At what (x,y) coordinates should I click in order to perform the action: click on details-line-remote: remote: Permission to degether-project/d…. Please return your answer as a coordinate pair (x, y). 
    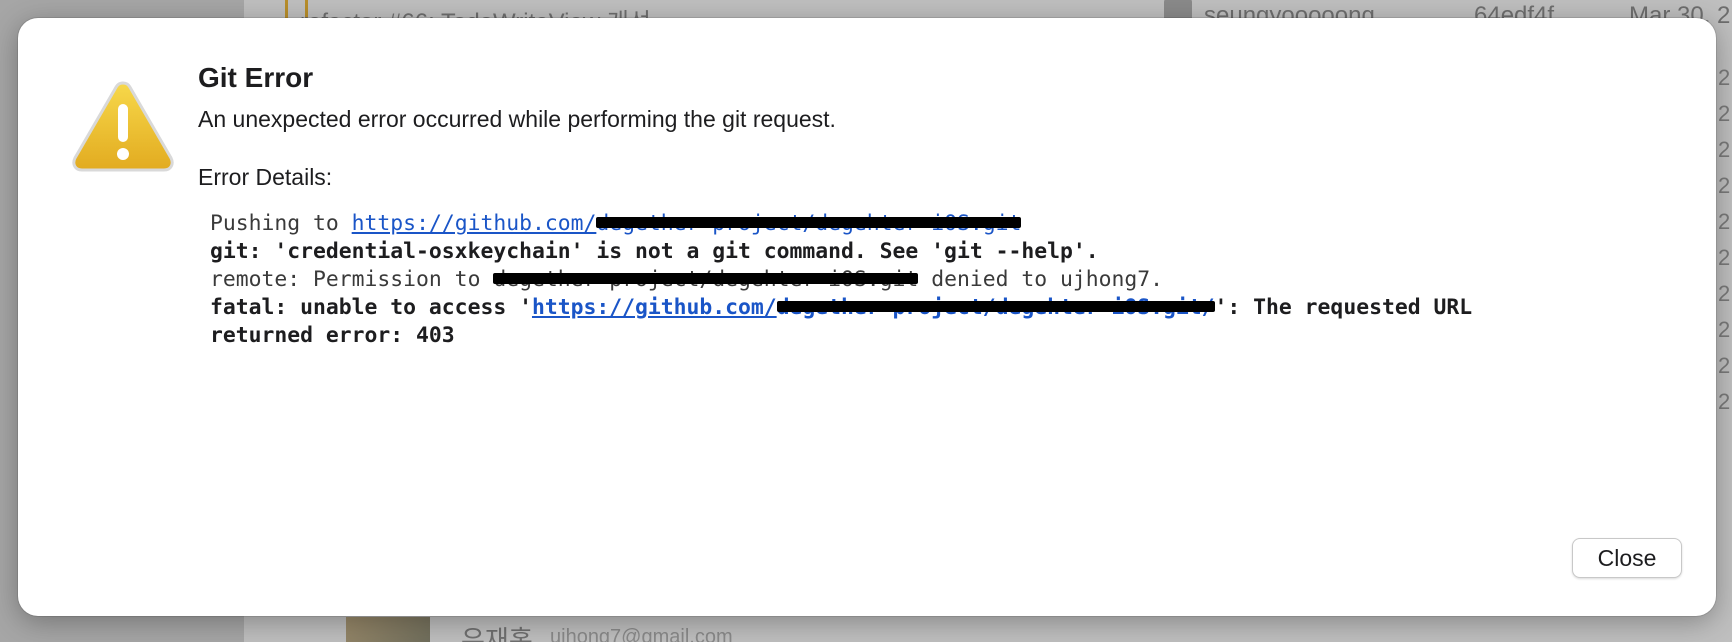
    Looking at the image, I should click on (930, 280).